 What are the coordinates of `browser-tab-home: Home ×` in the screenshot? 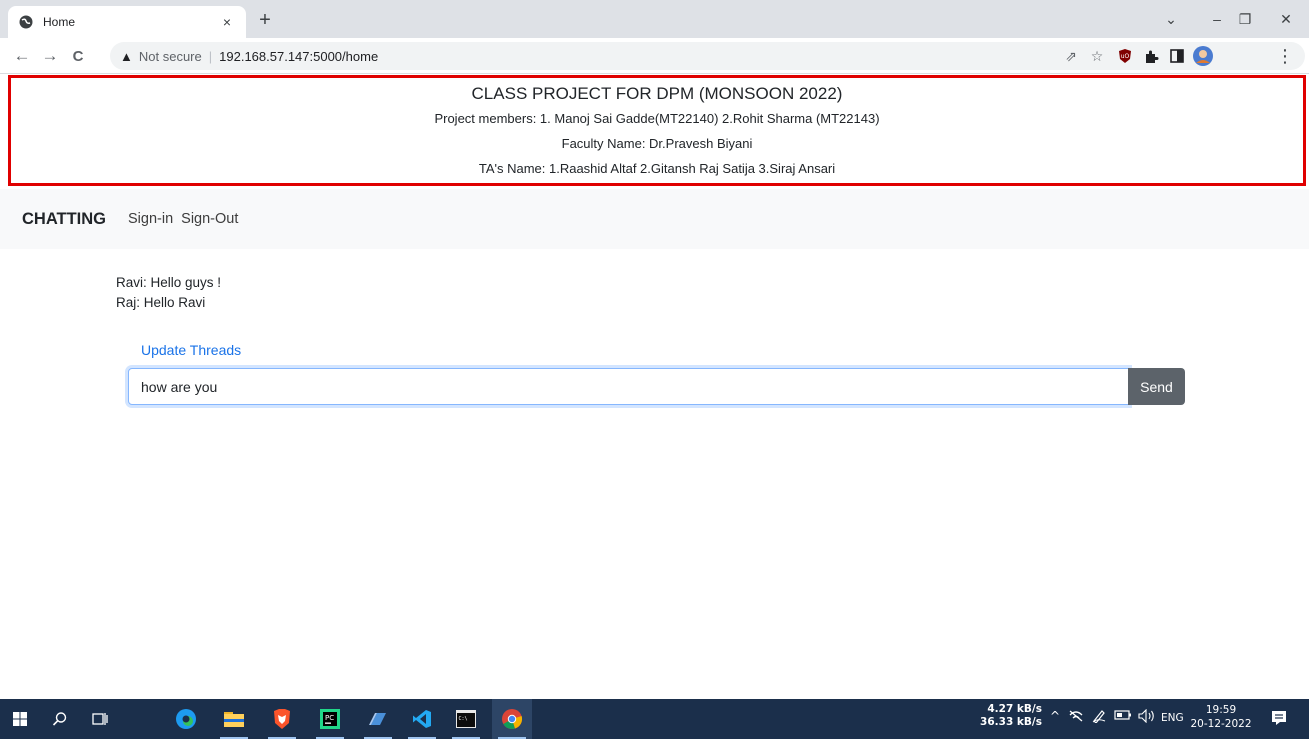 It's located at (127, 22).